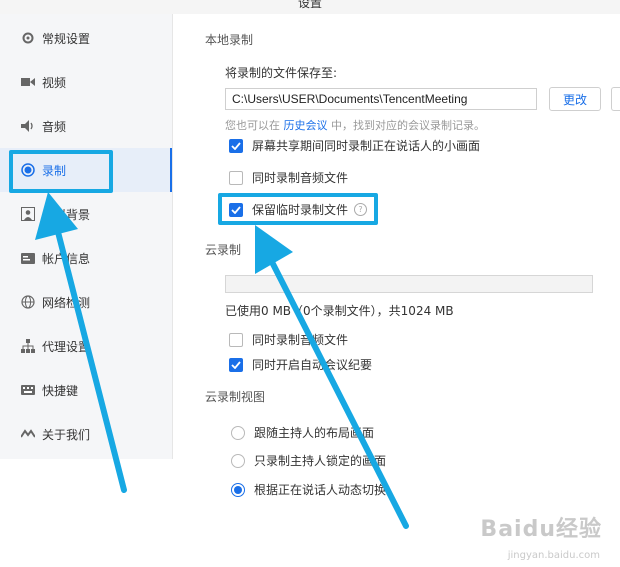 This screenshot has height=567, width=620. What do you see at coordinates (66, 434) in the screenshot?
I see `sidebar-item-label: 关于我们` at bounding box center [66, 434].